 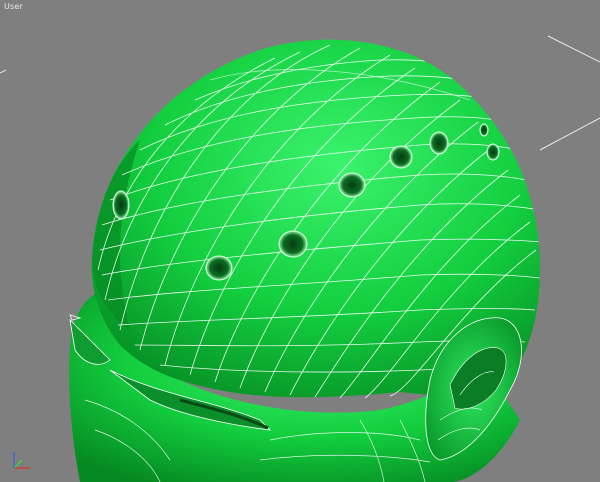 What do you see at coordinates (21, 460) in the screenshot?
I see `axis-gizmo-icon` at bounding box center [21, 460].